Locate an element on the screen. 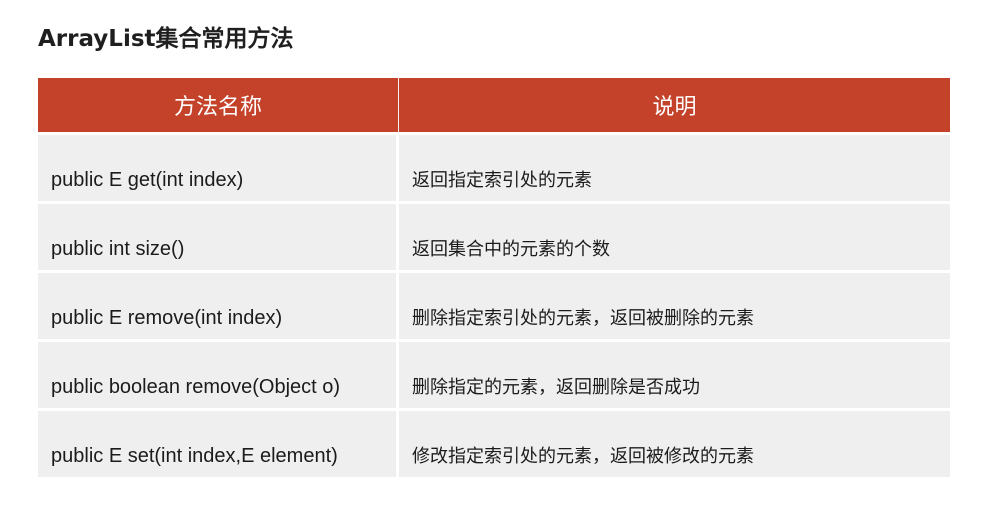  method-cell: public E get(int index) is located at coordinates (217, 168).